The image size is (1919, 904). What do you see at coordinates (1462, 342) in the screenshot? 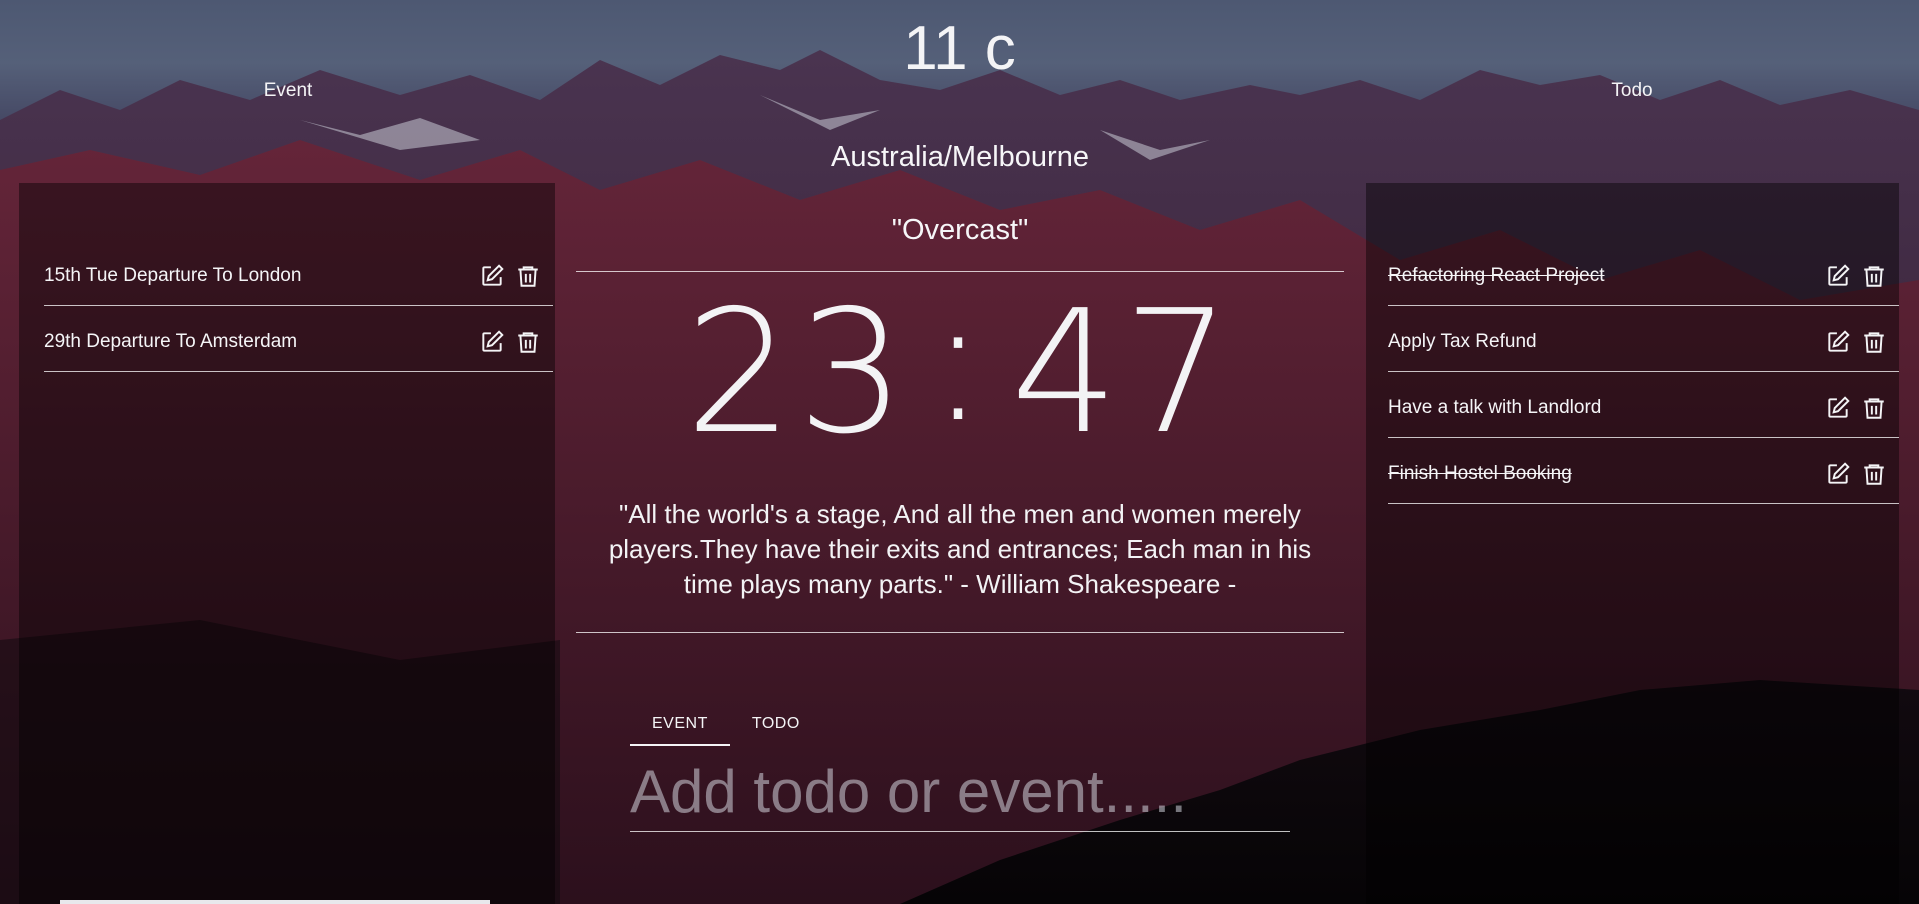
I see `todo-item-text: Apply Tax Refund` at bounding box center [1462, 342].